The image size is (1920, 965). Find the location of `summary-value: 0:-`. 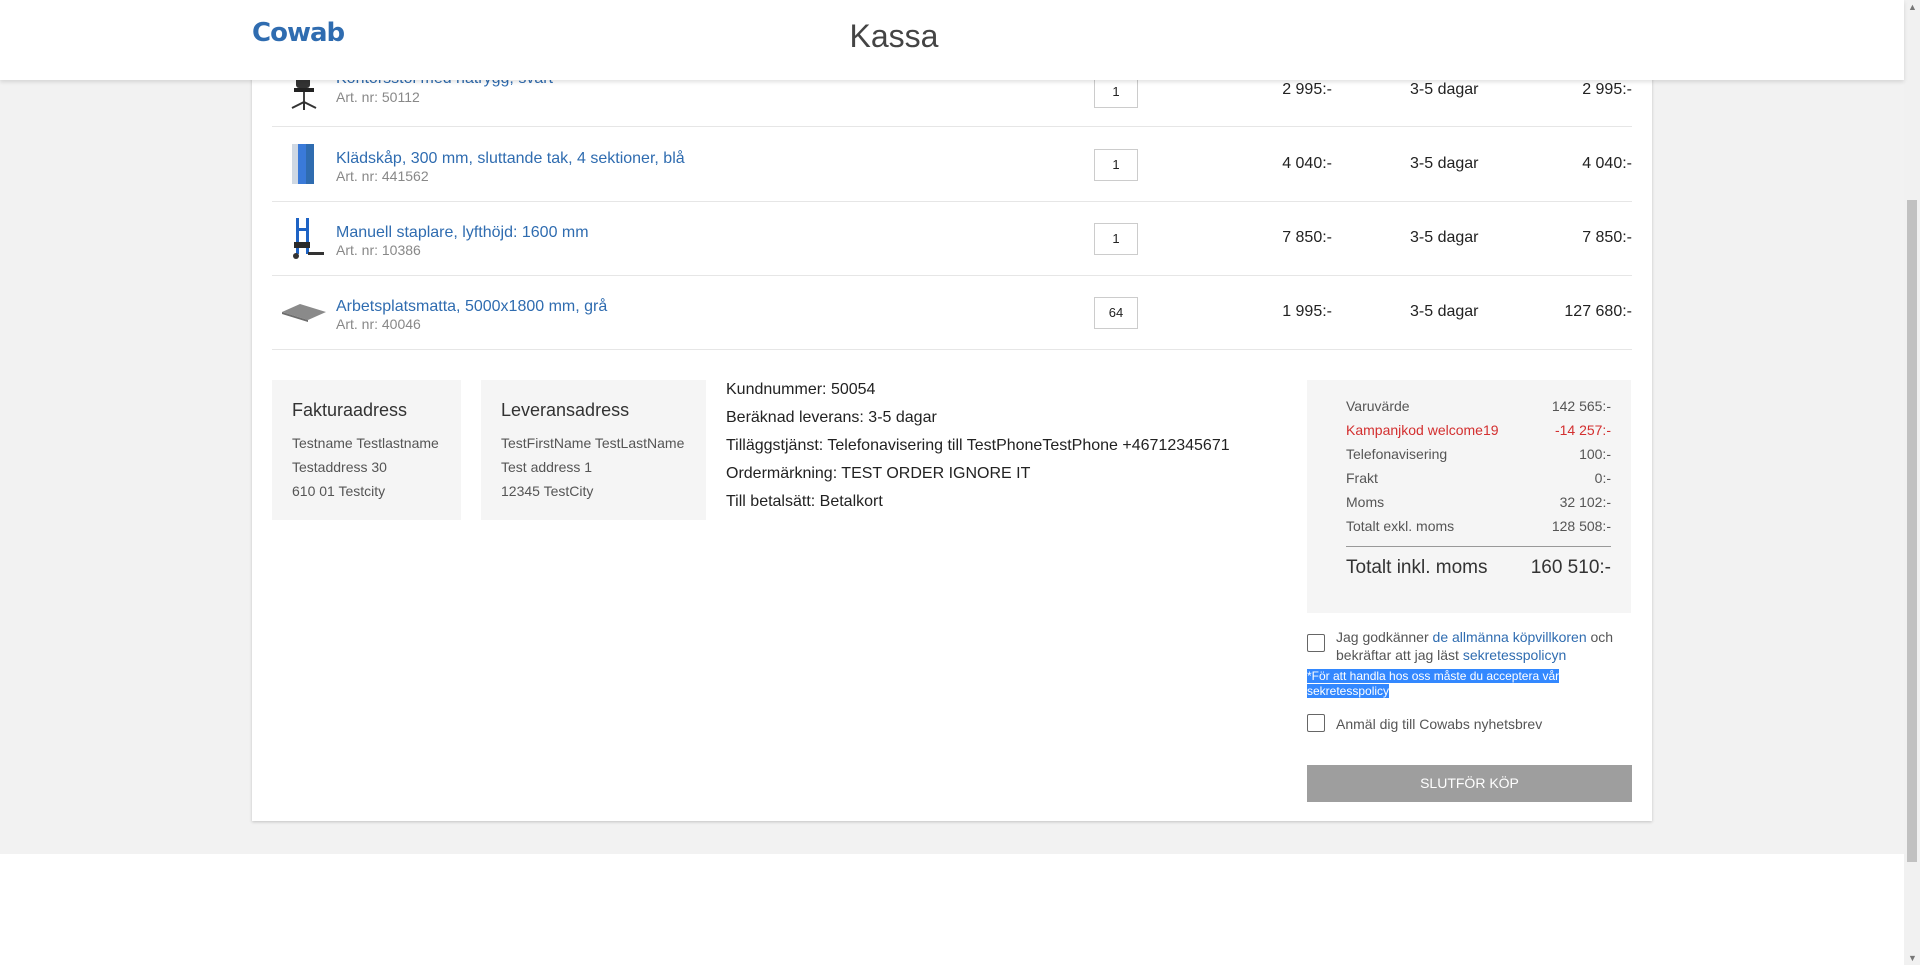

summary-value: 0:- is located at coordinates (1602, 478).